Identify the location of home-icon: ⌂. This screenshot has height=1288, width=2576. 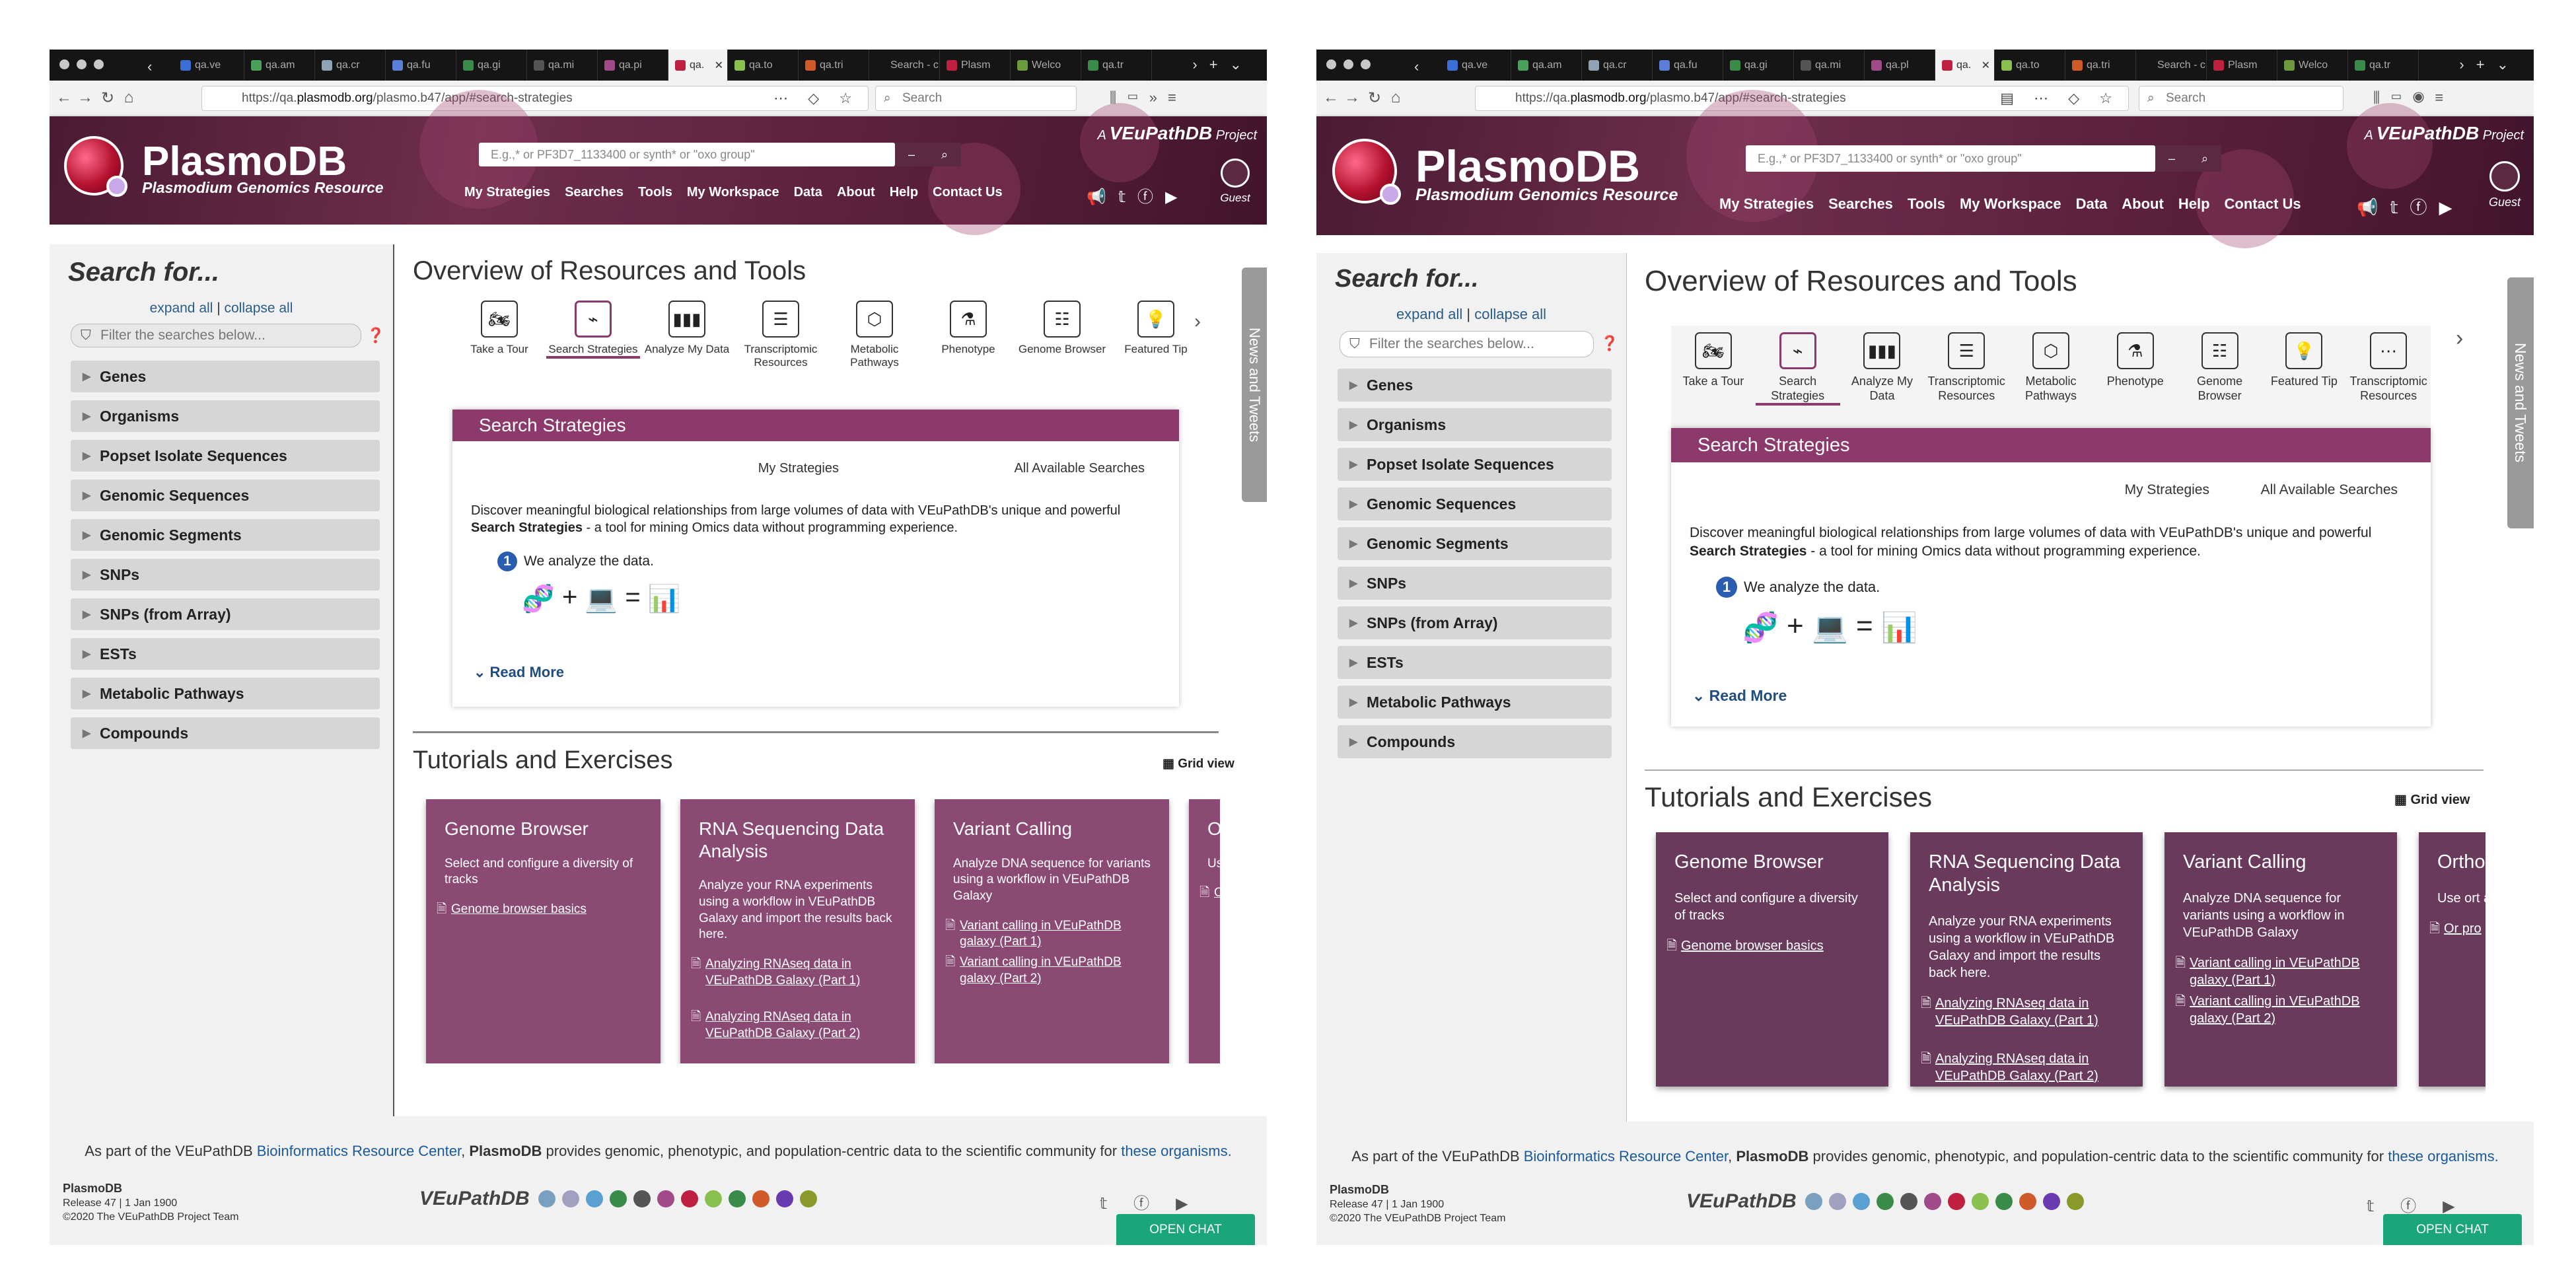
(1396, 98).